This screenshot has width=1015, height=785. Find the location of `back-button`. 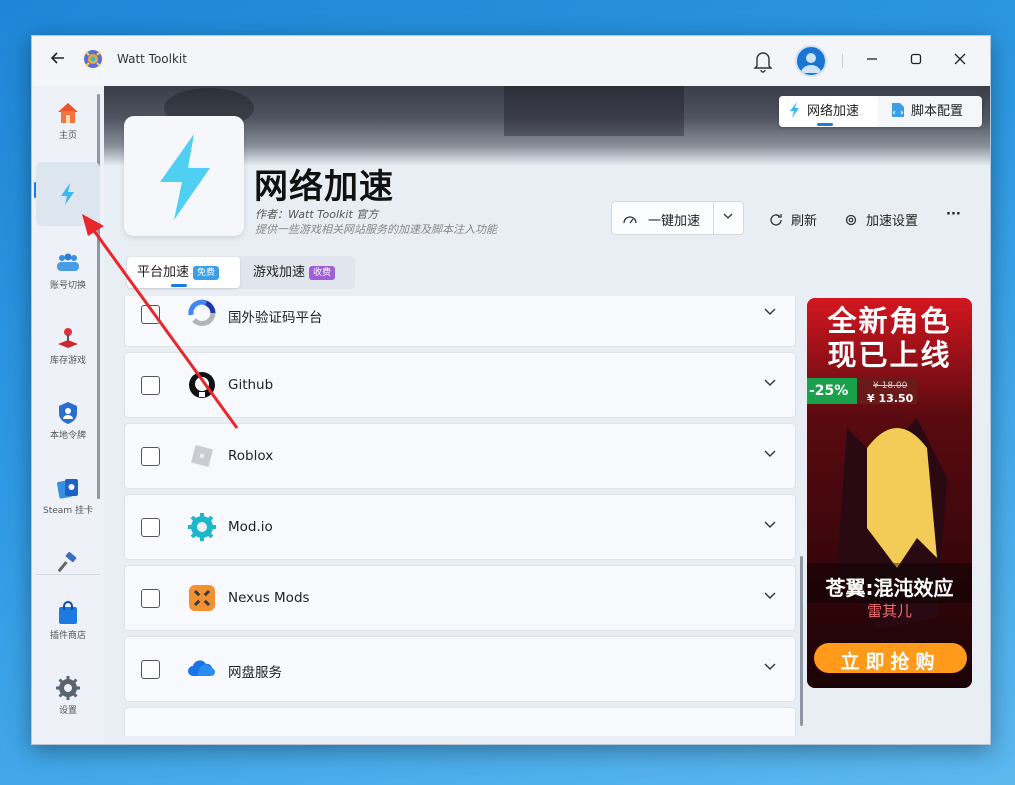

back-button is located at coordinates (58, 61).